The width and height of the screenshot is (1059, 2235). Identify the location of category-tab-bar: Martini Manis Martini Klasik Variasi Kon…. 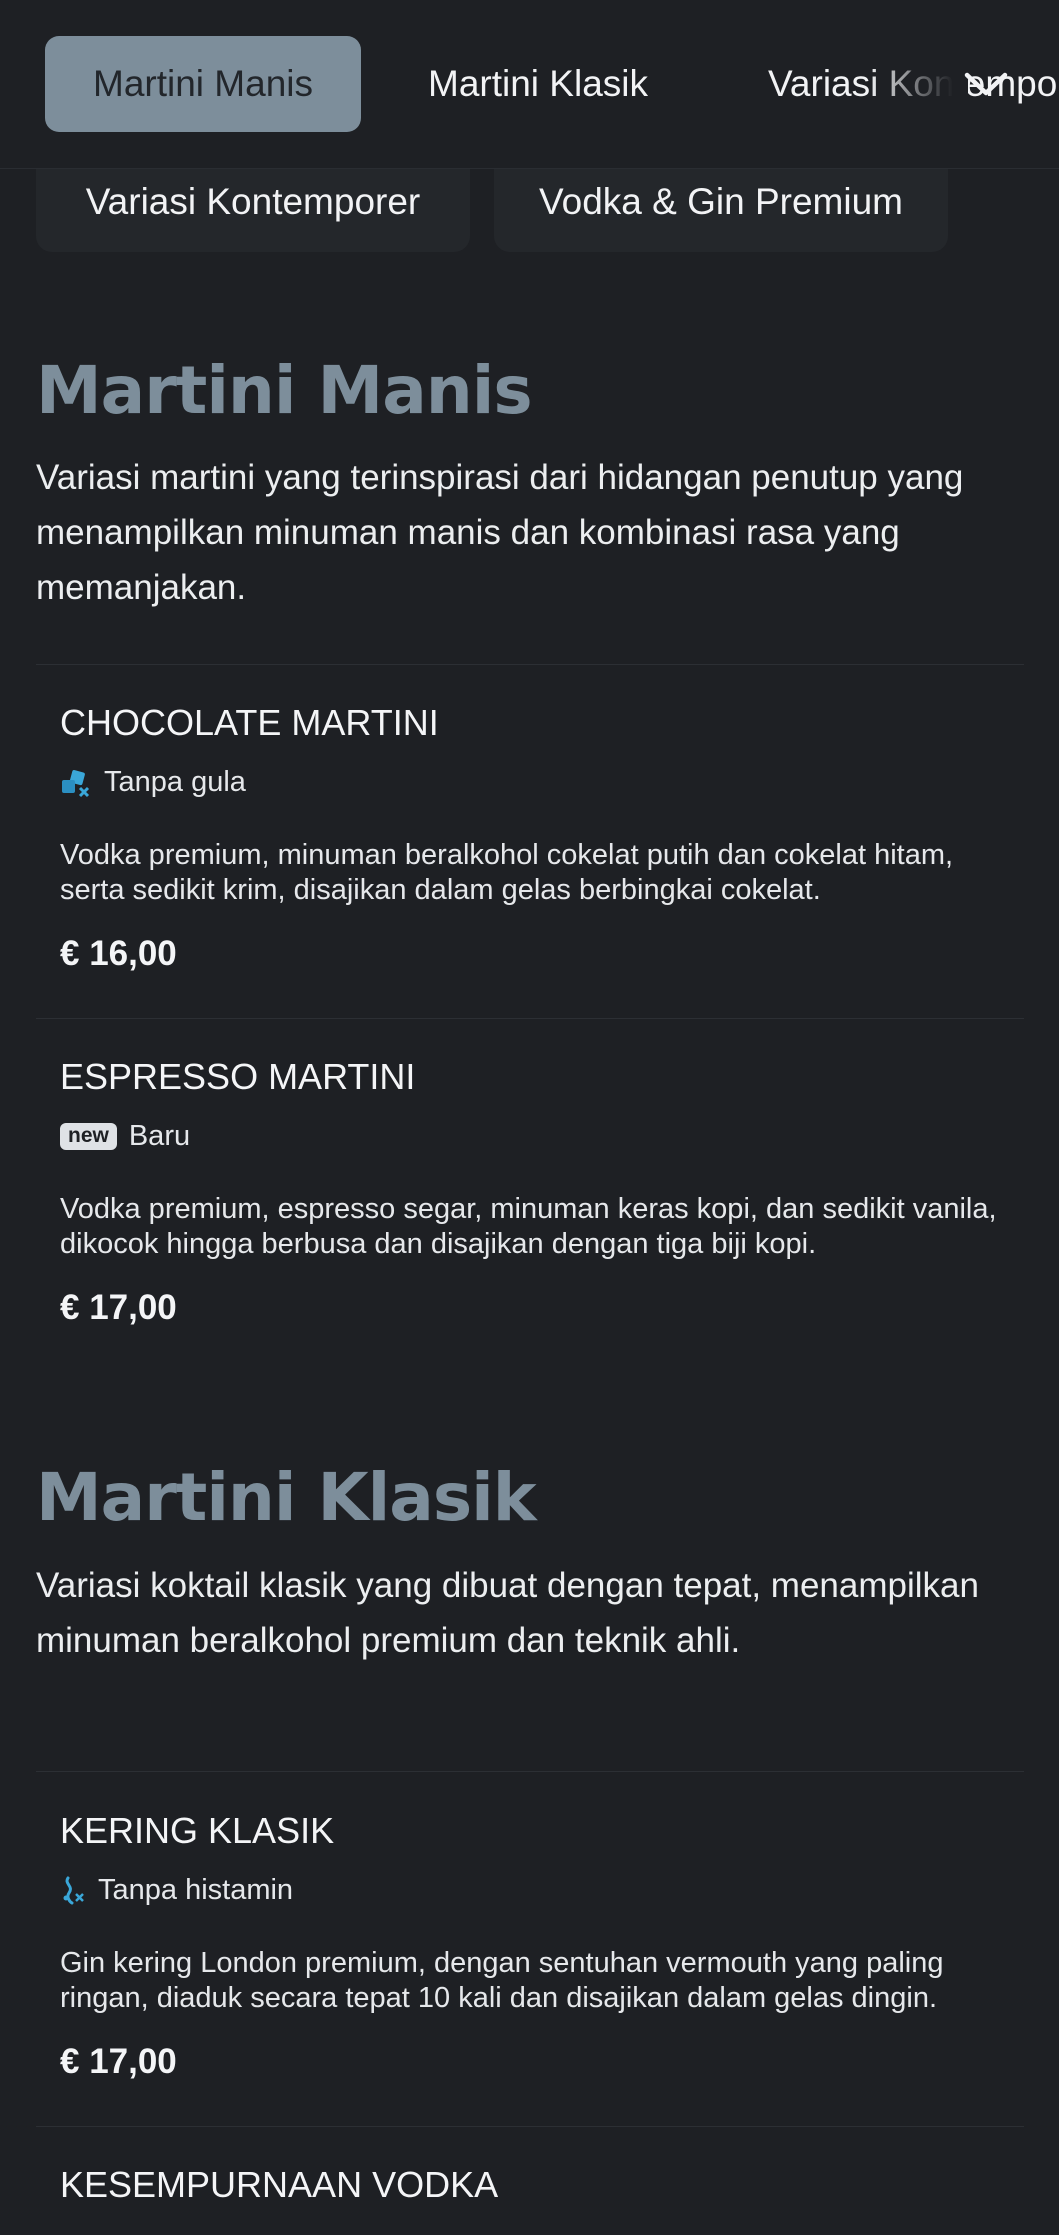
(529, 84).